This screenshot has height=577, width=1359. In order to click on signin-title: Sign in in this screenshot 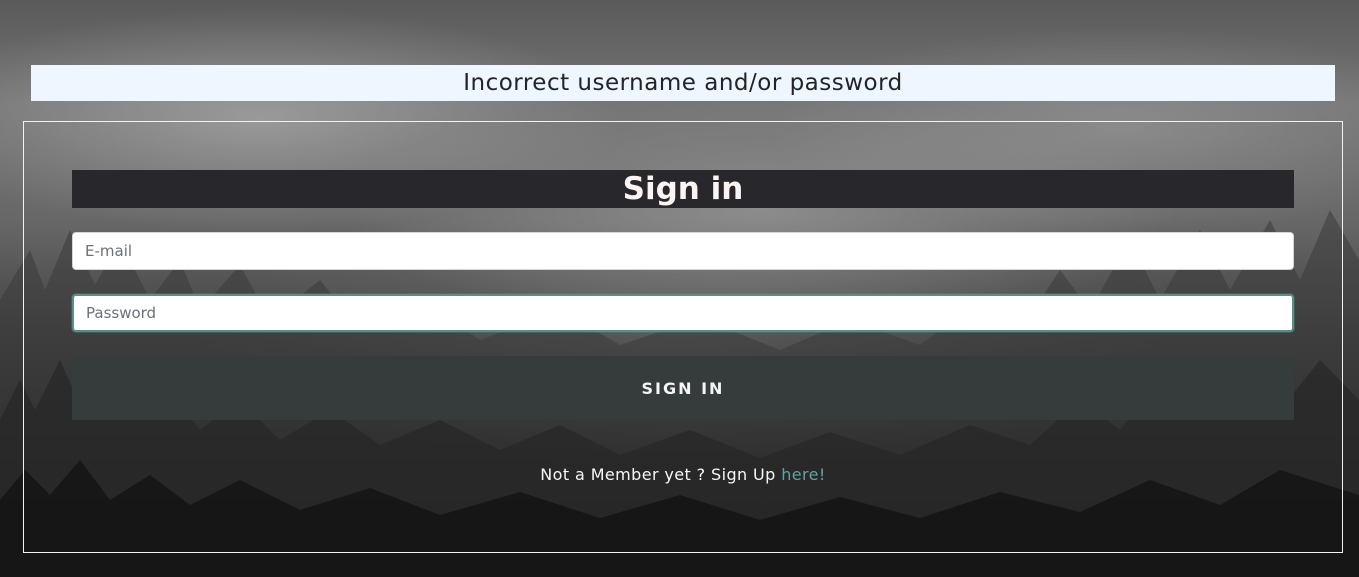, I will do `click(683, 189)`.